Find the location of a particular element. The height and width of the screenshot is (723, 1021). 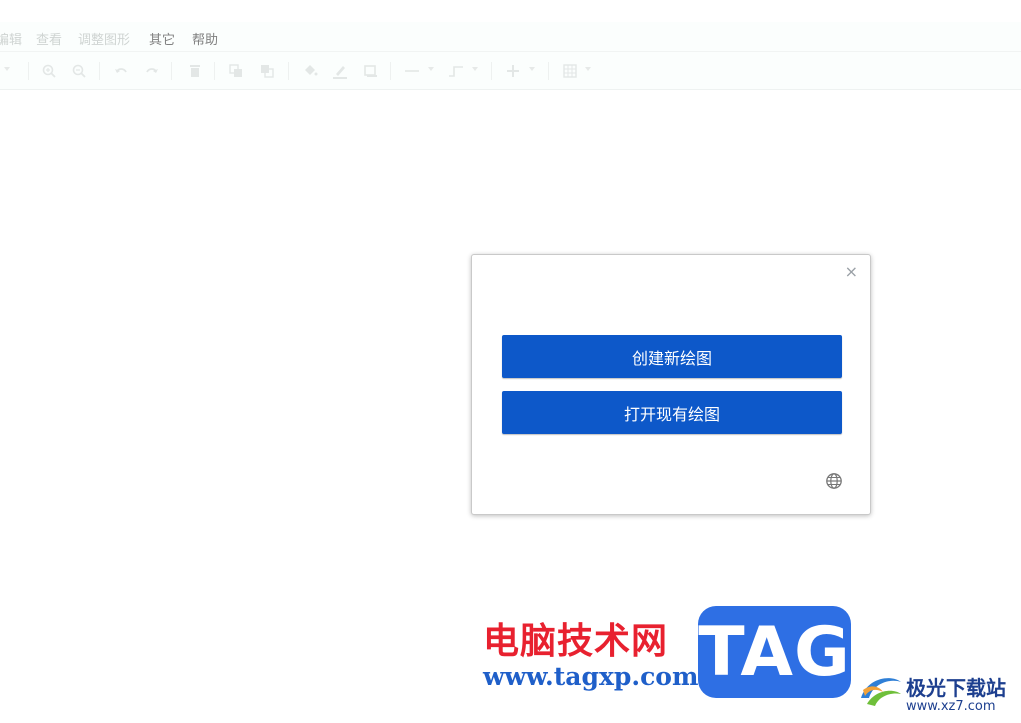

line-color-icon is located at coordinates (340, 71).